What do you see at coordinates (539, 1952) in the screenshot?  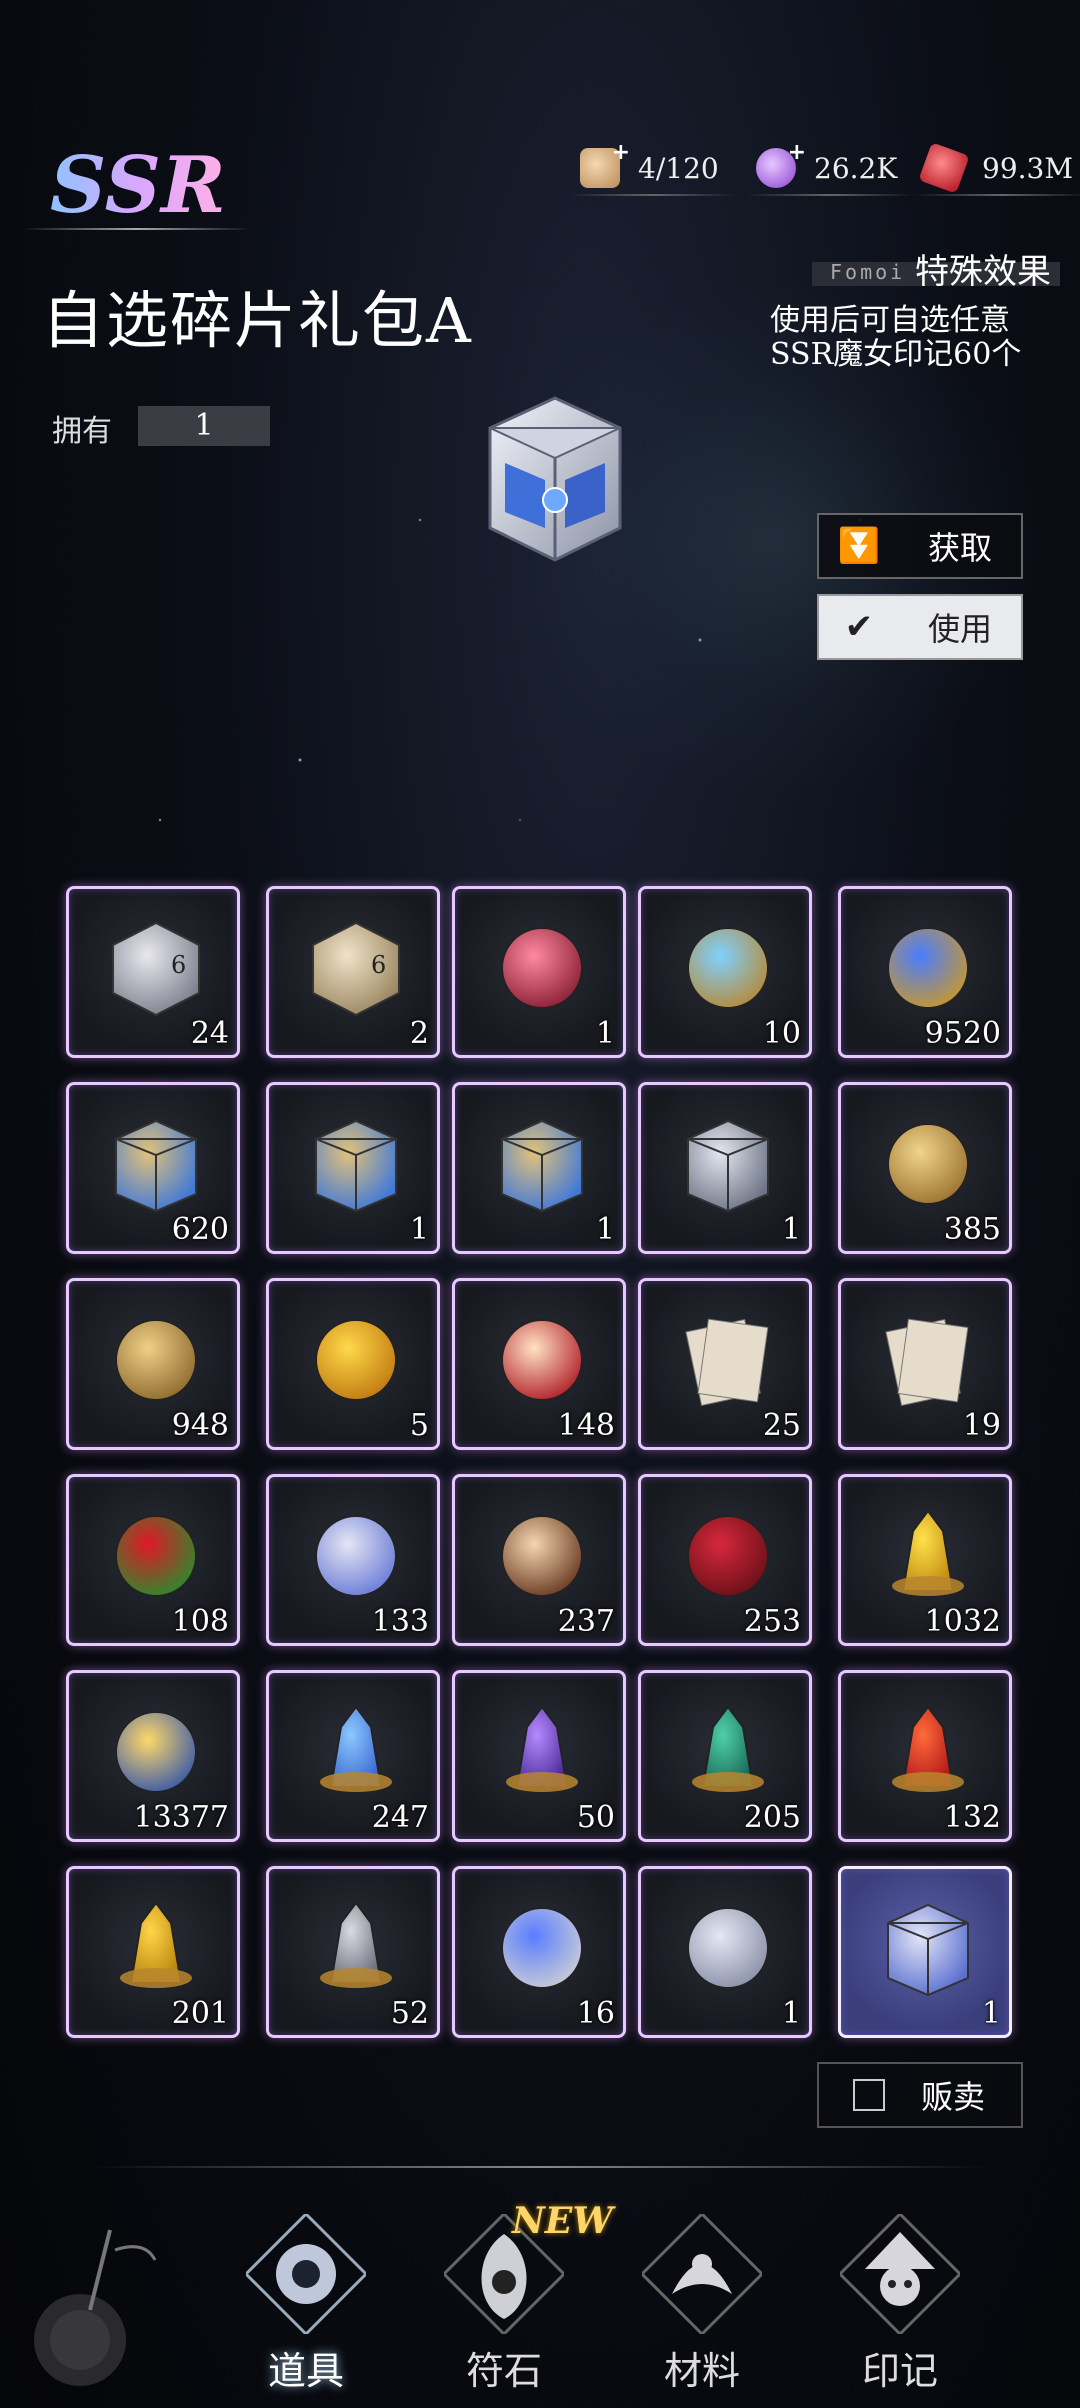 I see `inventory-item: 16` at bounding box center [539, 1952].